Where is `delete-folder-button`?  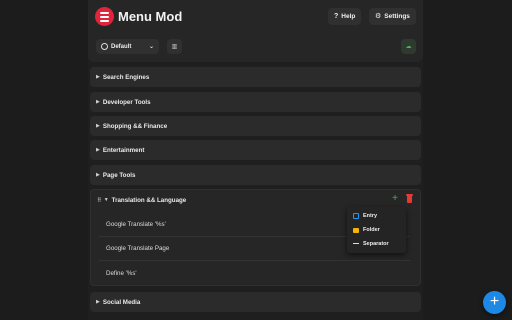 delete-folder-button is located at coordinates (409, 198).